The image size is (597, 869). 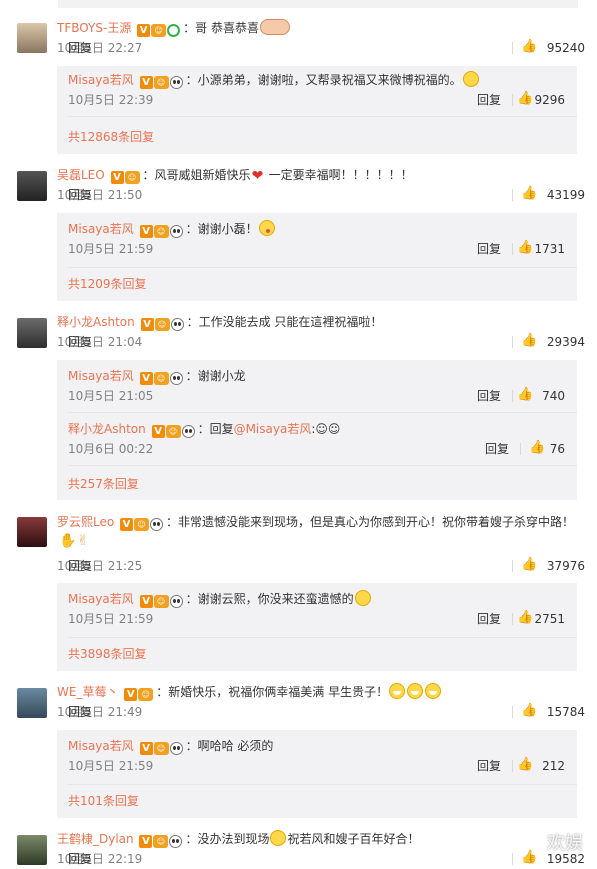 I want to click on comment-username: 释小龙Ashton, so click(x=96, y=322).